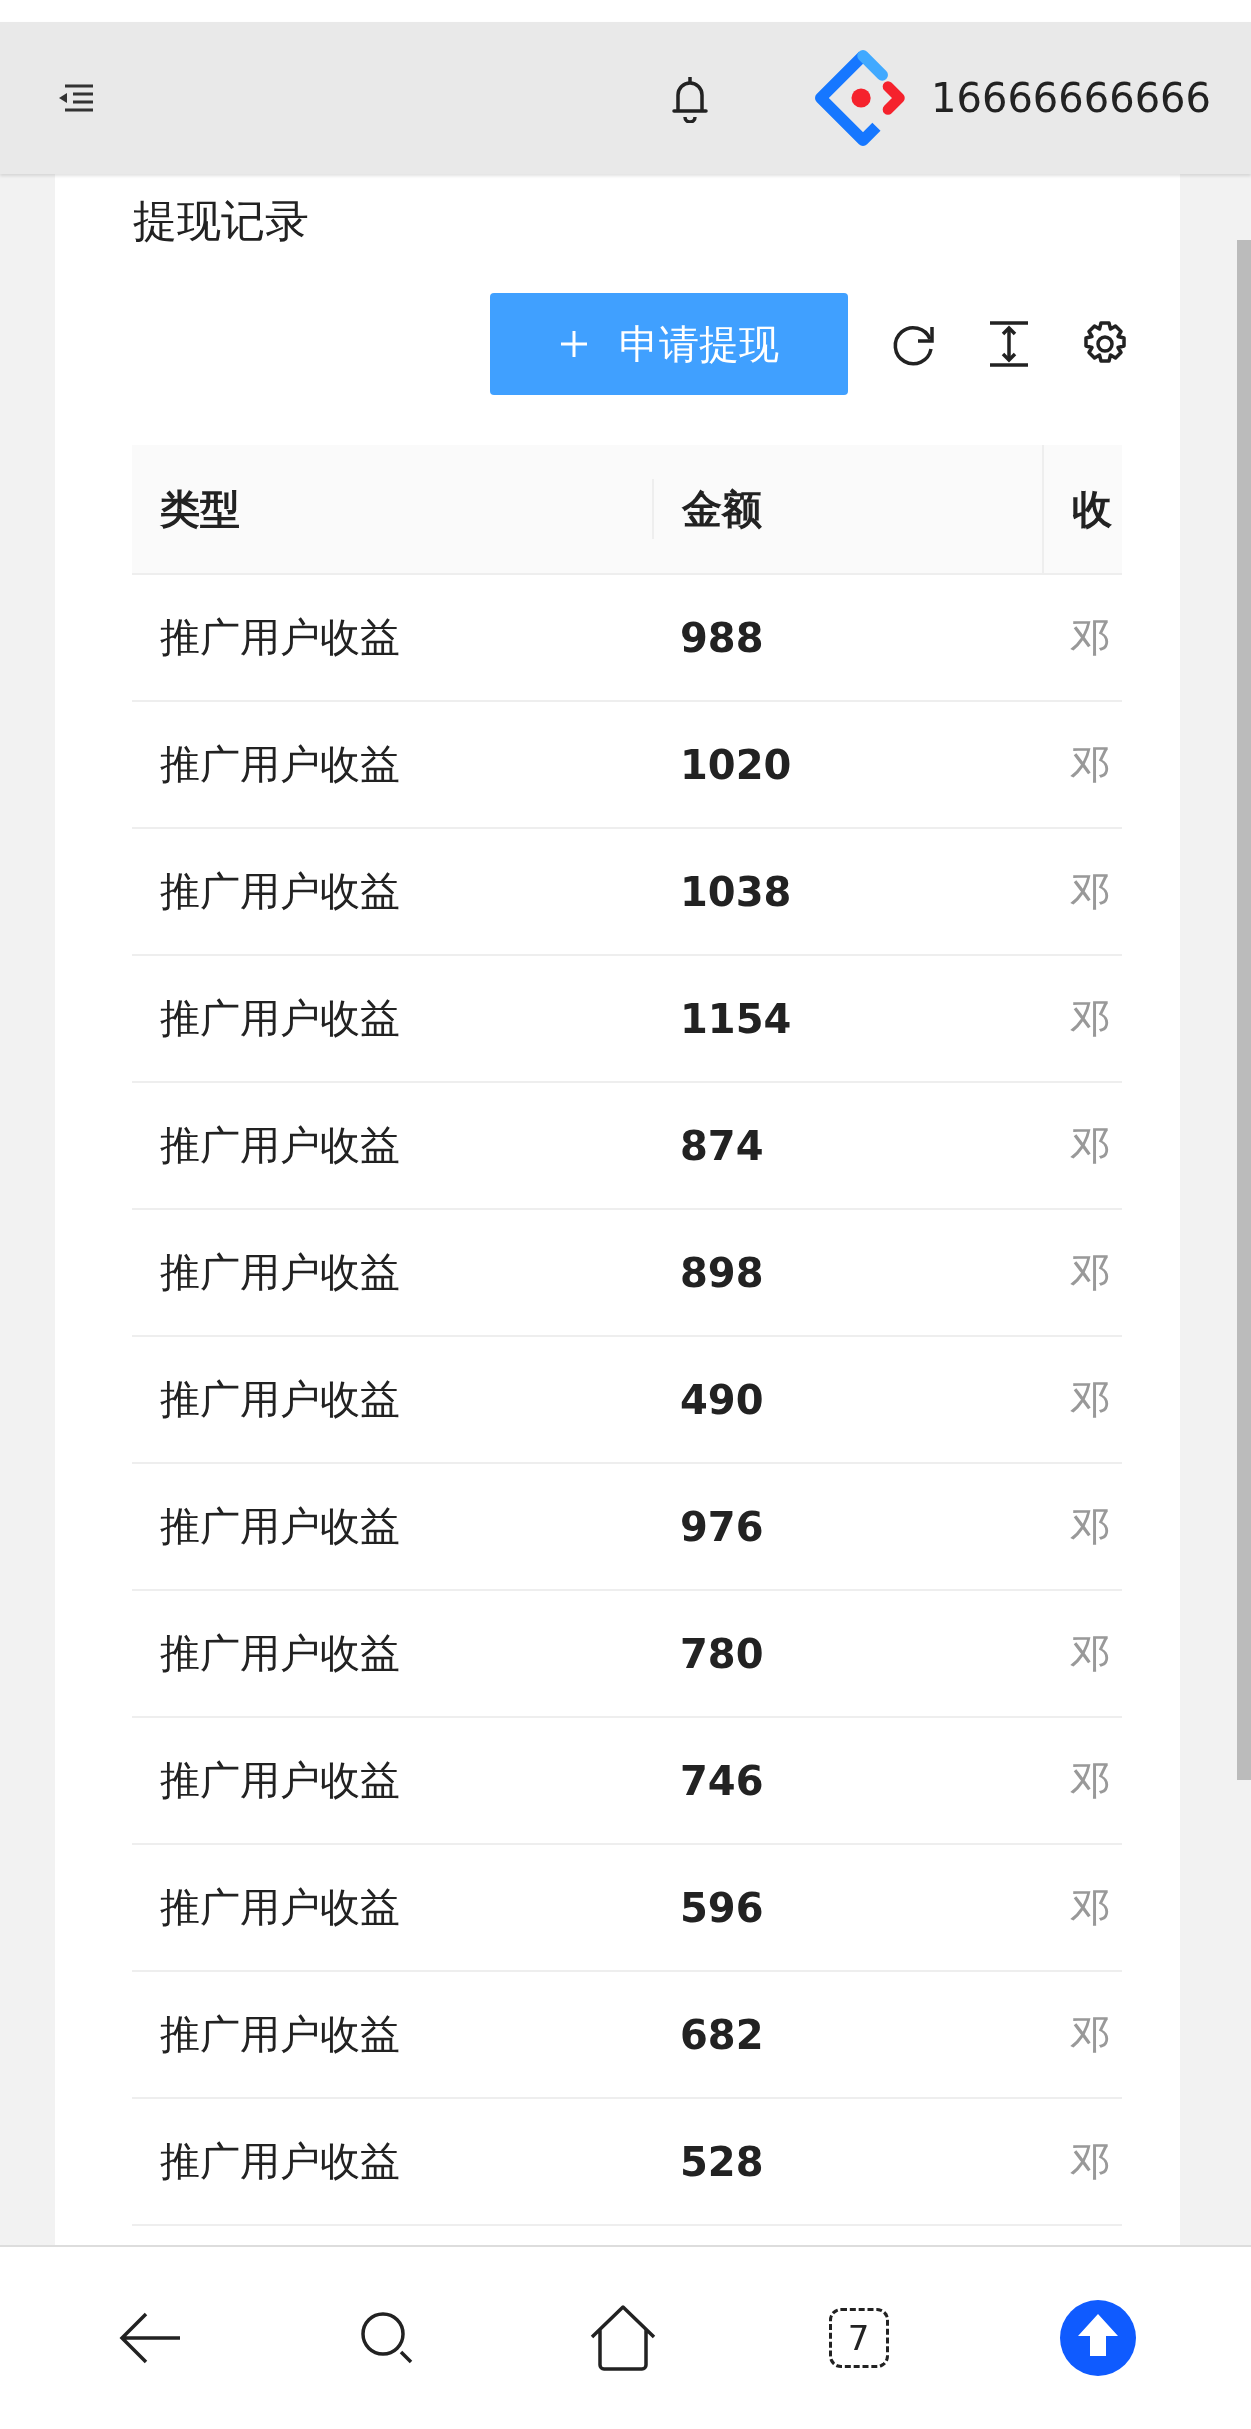 This screenshot has height=2429, width=1251. What do you see at coordinates (722, 1145) in the screenshot?
I see `amount-cell: 874` at bounding box center [722, 1145].